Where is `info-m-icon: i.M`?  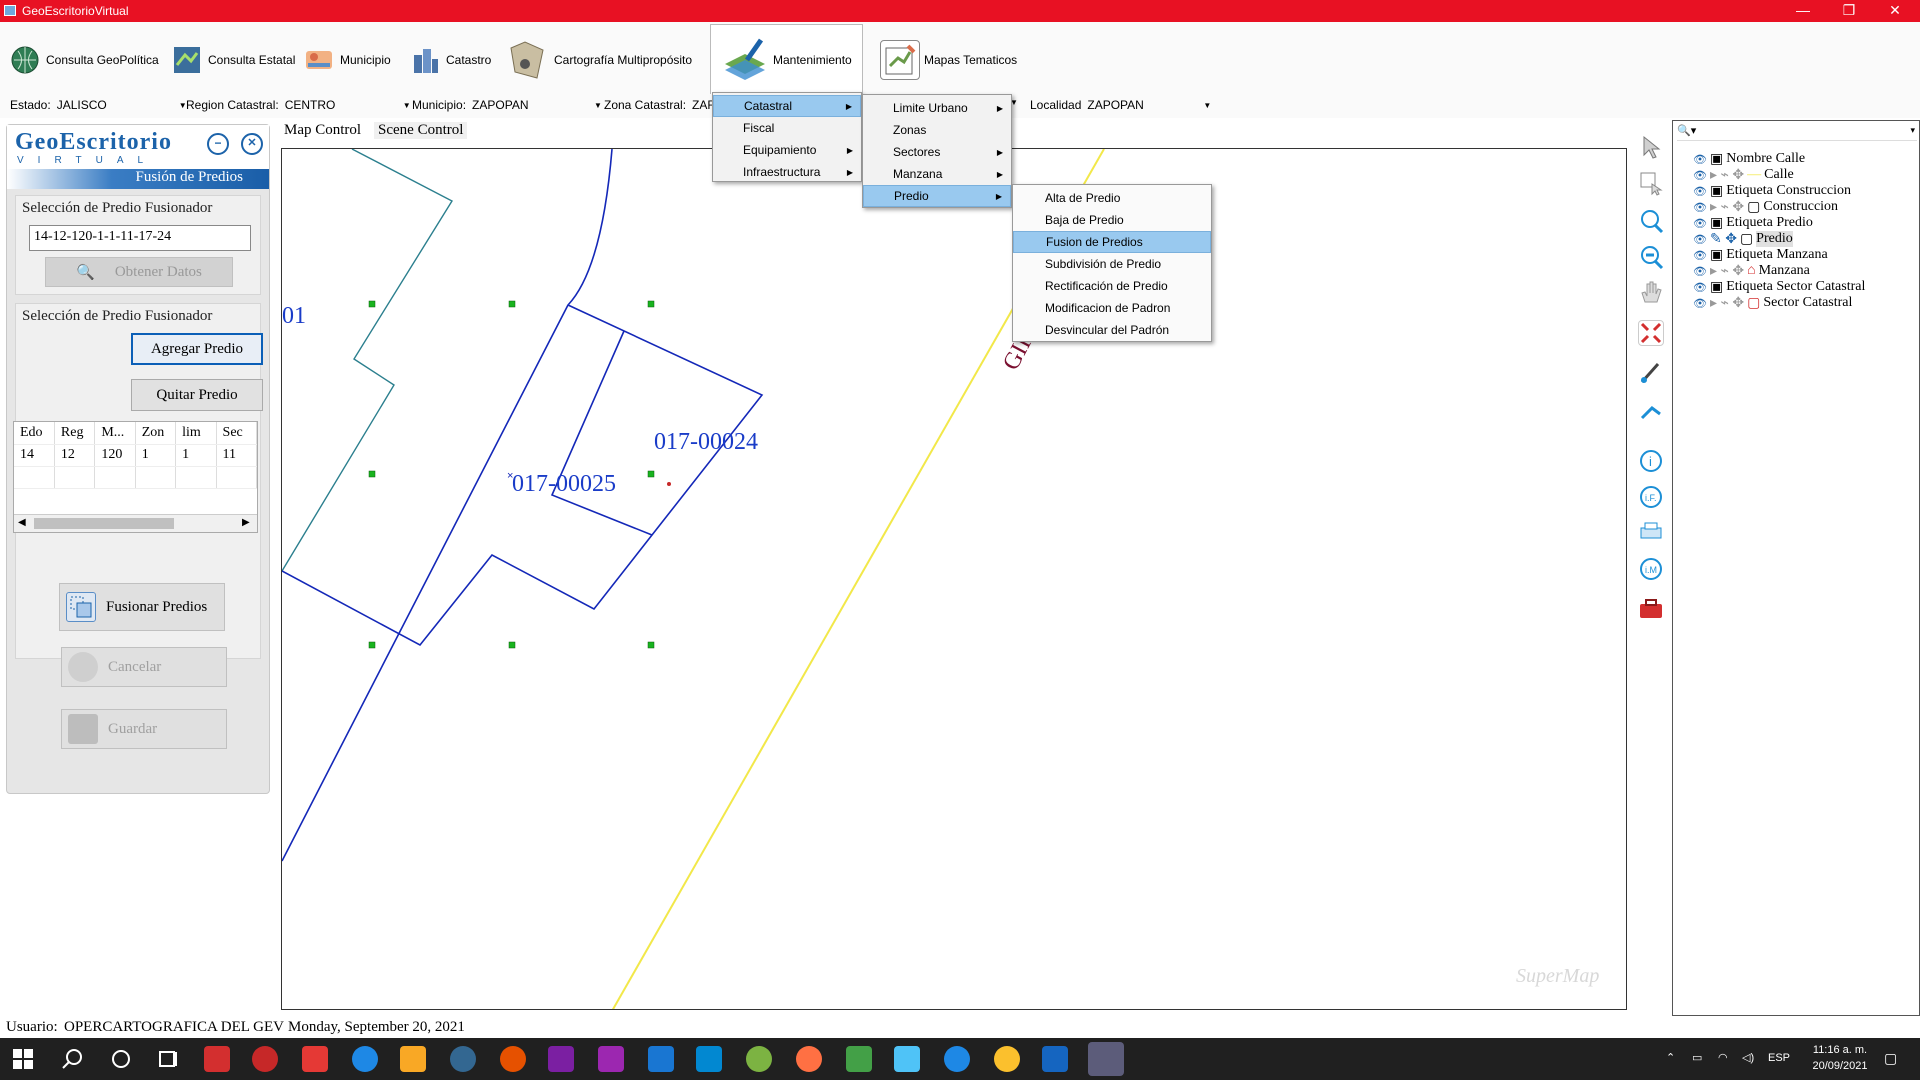
info-m-icon: i.M is located at coordinates (1651, 569).